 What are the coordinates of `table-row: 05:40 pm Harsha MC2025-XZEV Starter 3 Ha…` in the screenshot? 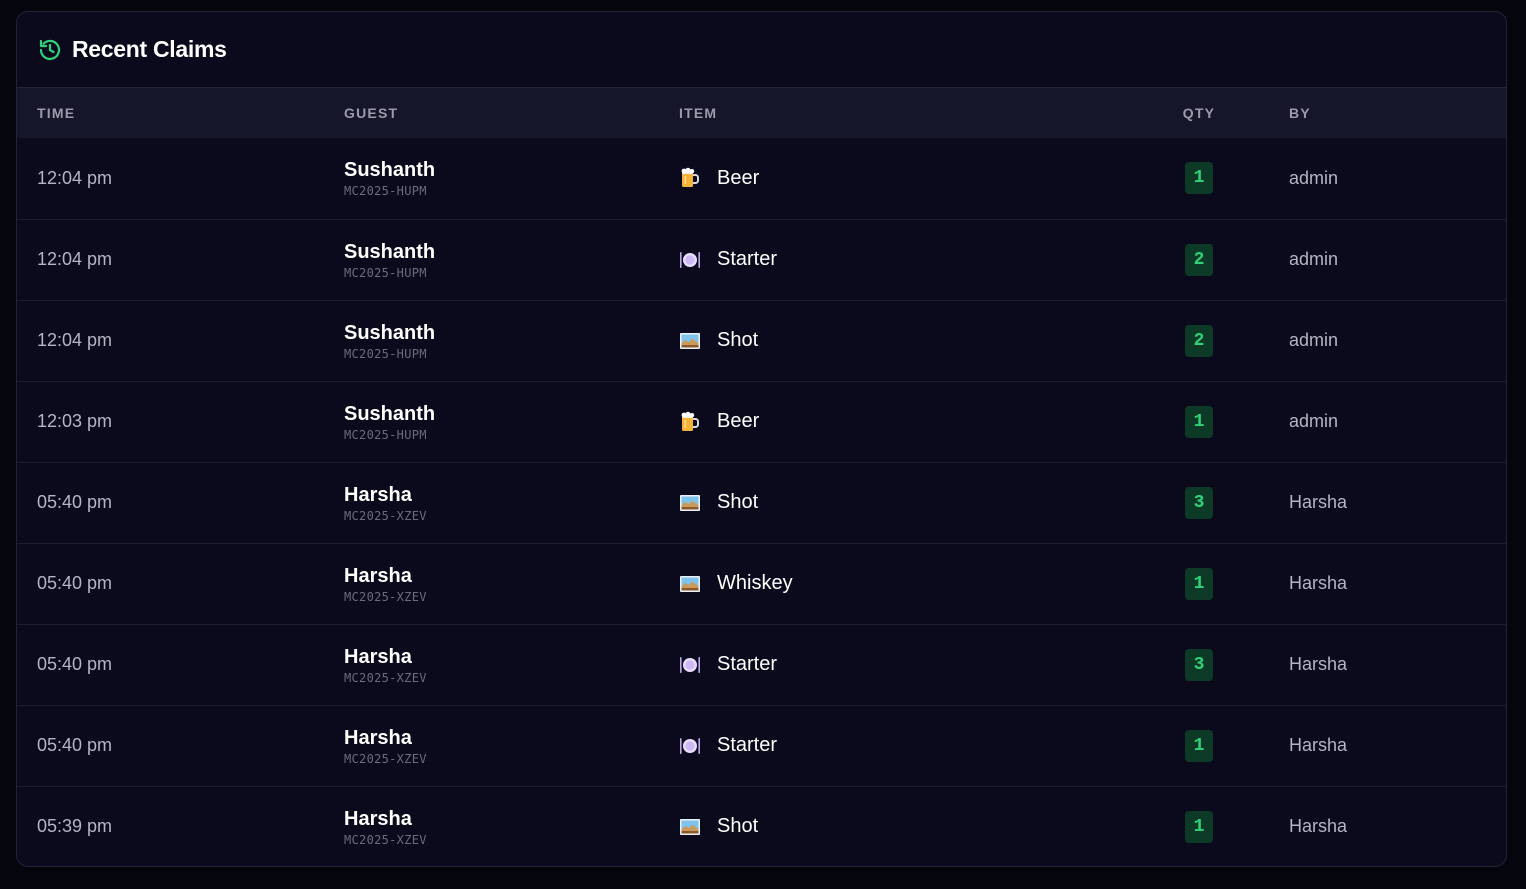 It's located at (761, 664).